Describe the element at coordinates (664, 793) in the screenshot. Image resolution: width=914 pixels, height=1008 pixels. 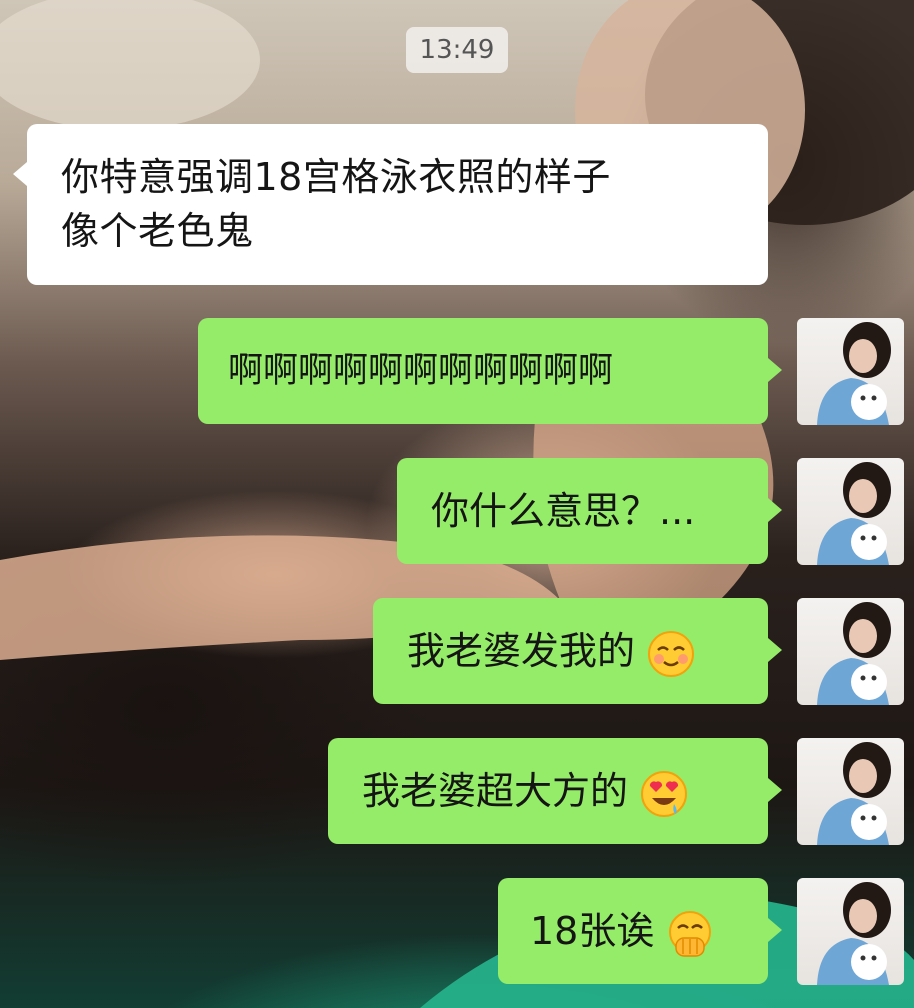
I see `heart-eyes-drooling-face-icon` at that location.